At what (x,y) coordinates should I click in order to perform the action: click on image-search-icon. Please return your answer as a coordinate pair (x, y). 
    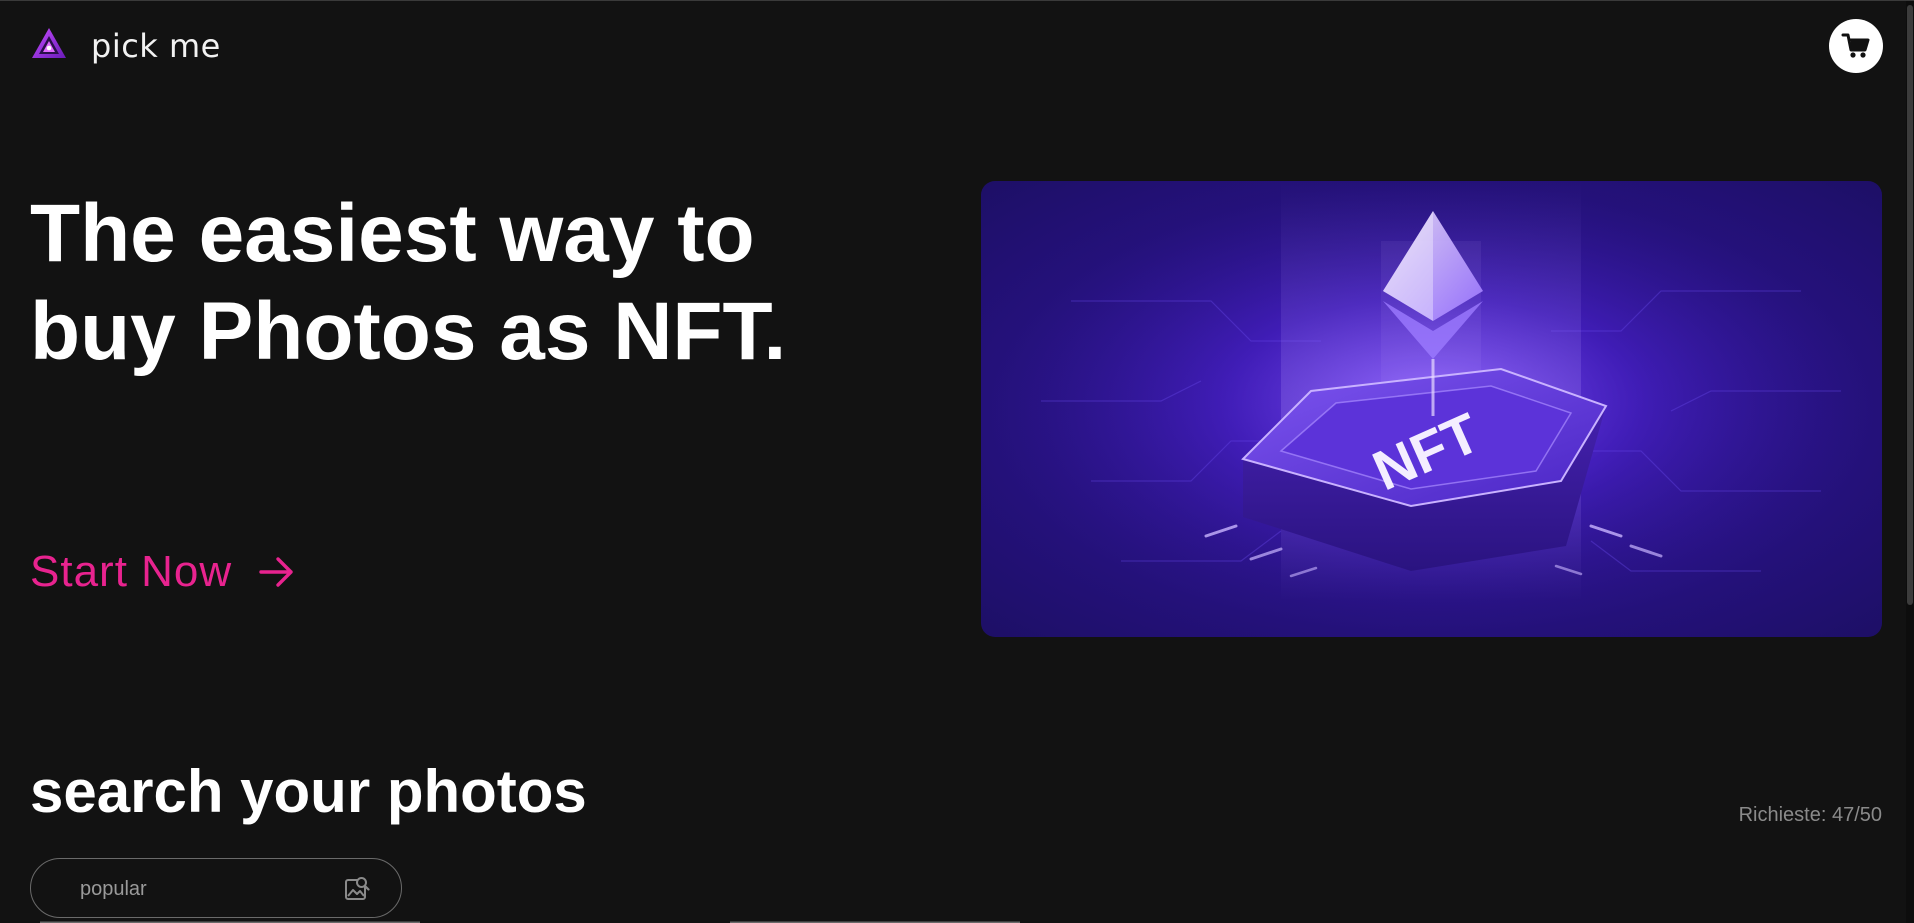
    Looking at the image, I should click on (357, 888).